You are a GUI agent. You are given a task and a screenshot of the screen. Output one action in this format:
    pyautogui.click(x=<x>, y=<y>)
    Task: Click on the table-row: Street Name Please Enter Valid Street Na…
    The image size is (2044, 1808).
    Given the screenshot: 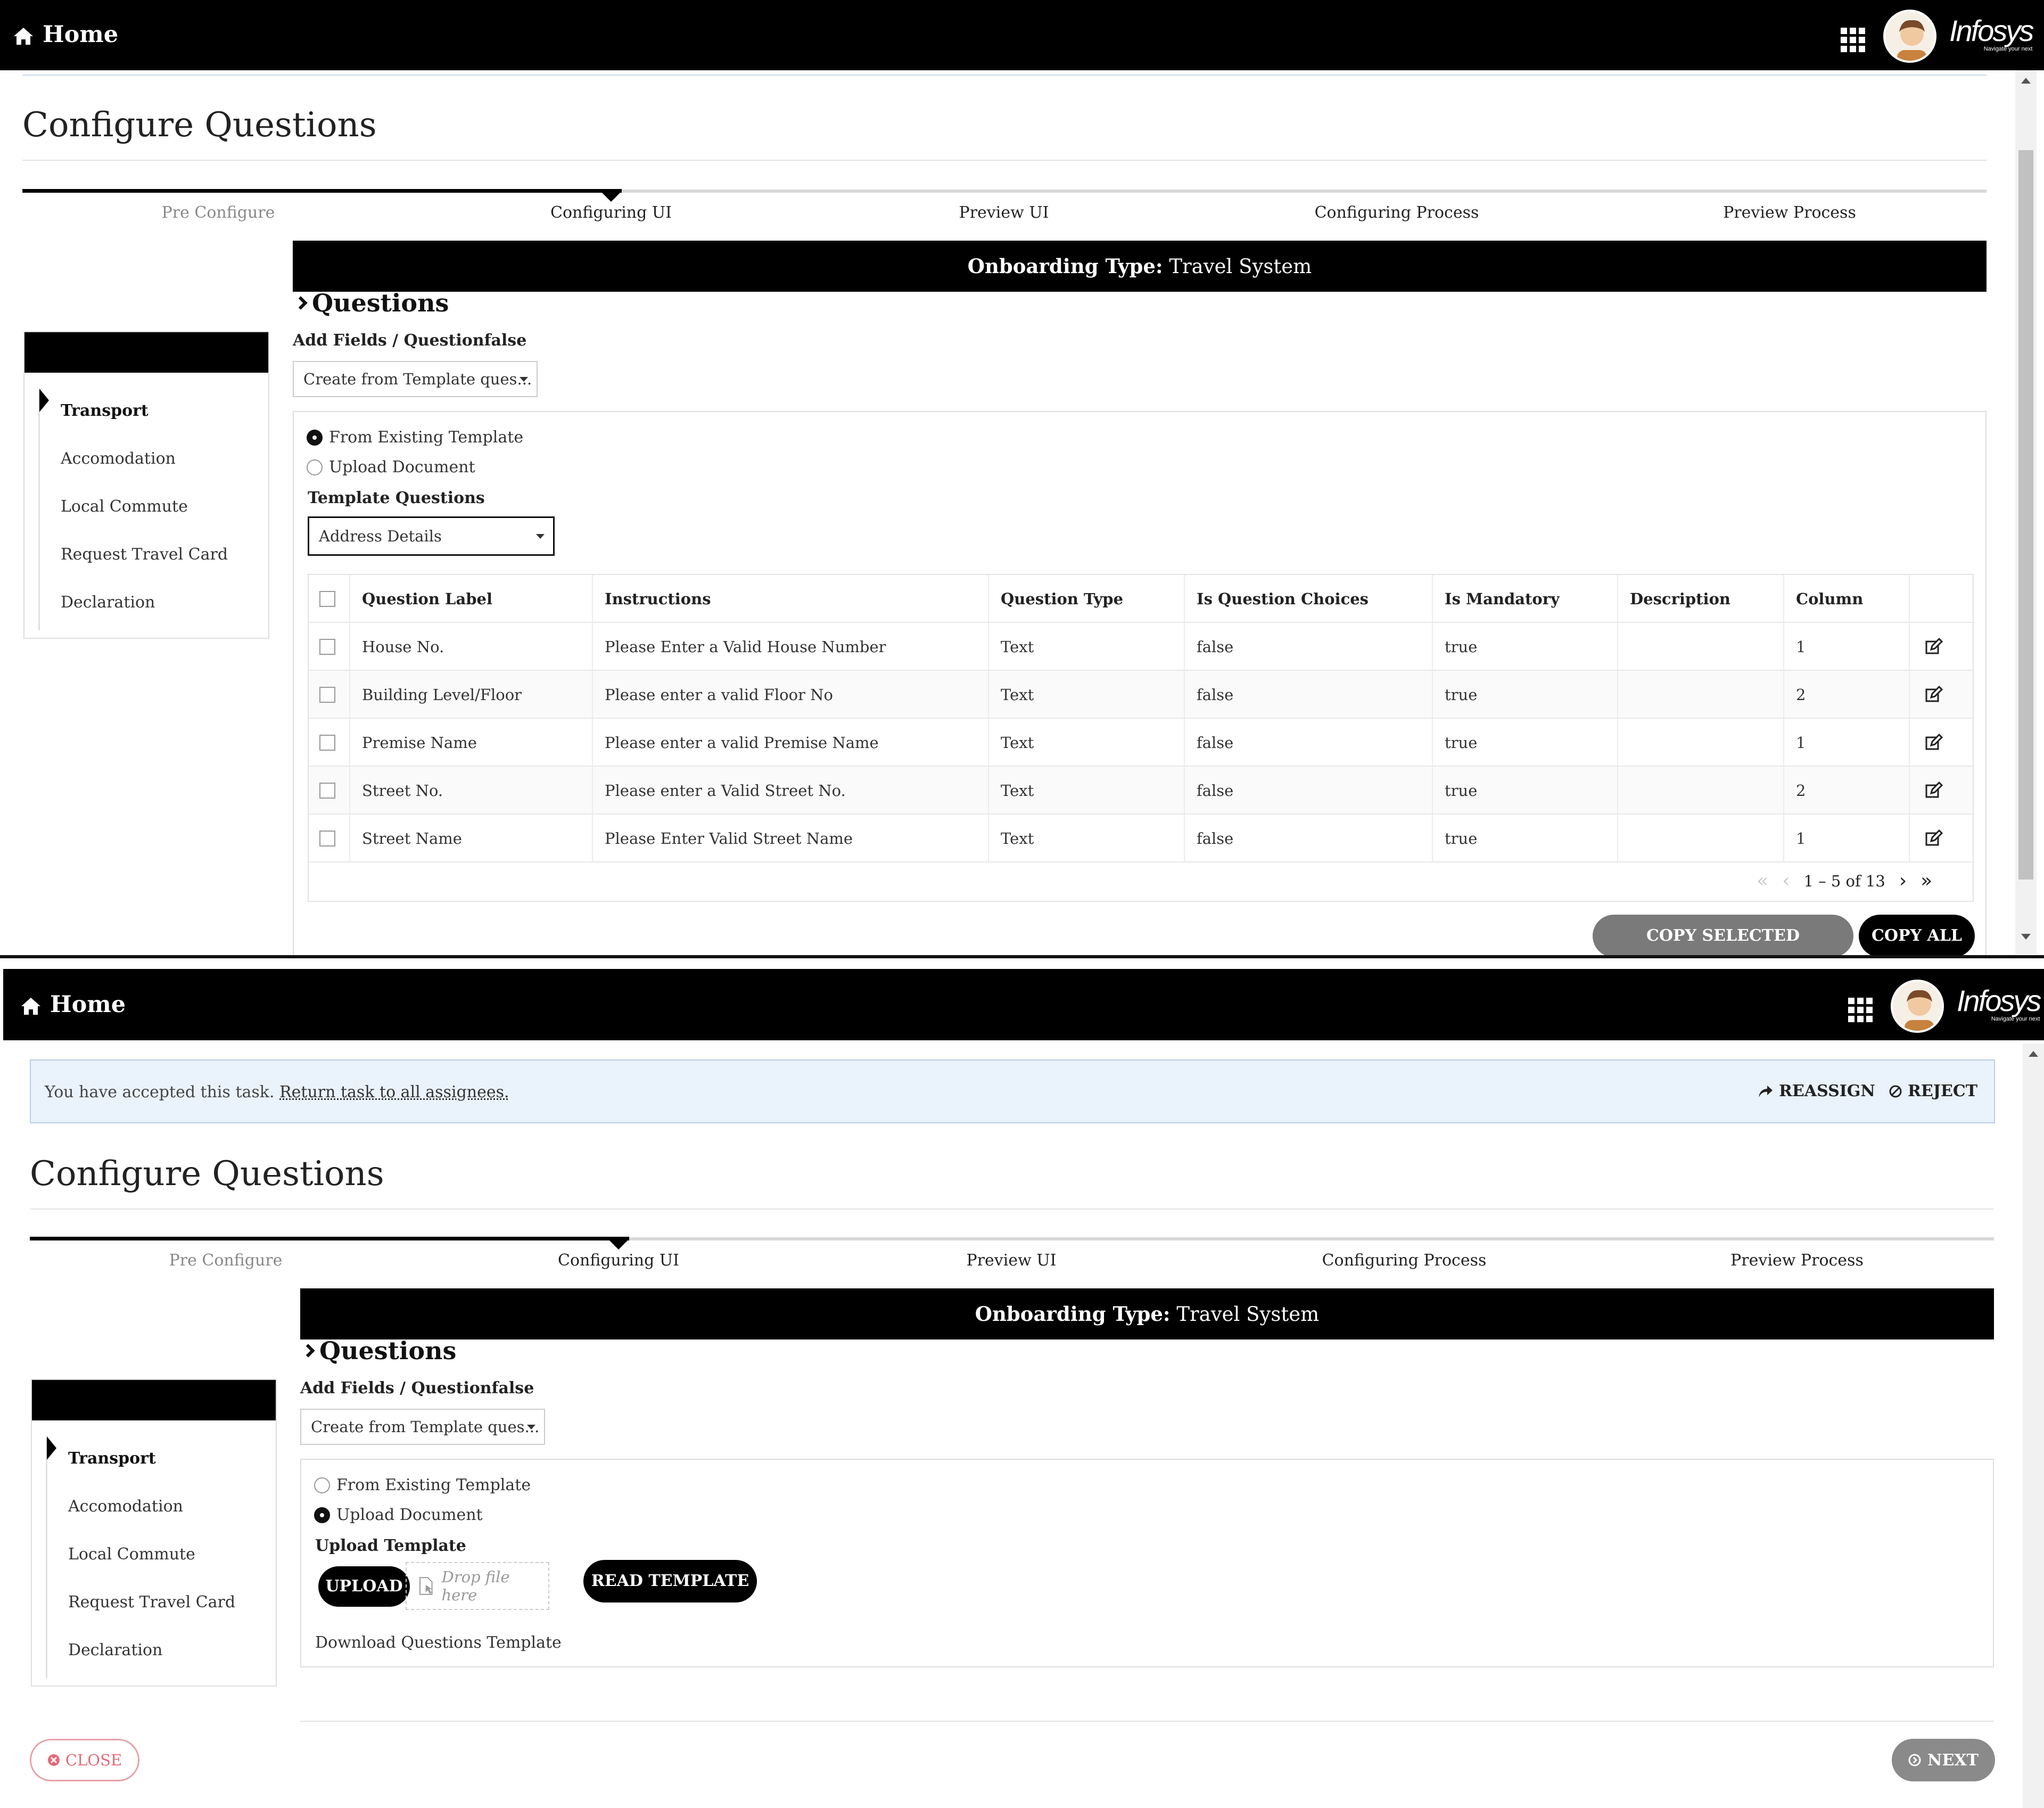 What is the action you would take?
    pyautogui.click(x=1141, y=838)
    